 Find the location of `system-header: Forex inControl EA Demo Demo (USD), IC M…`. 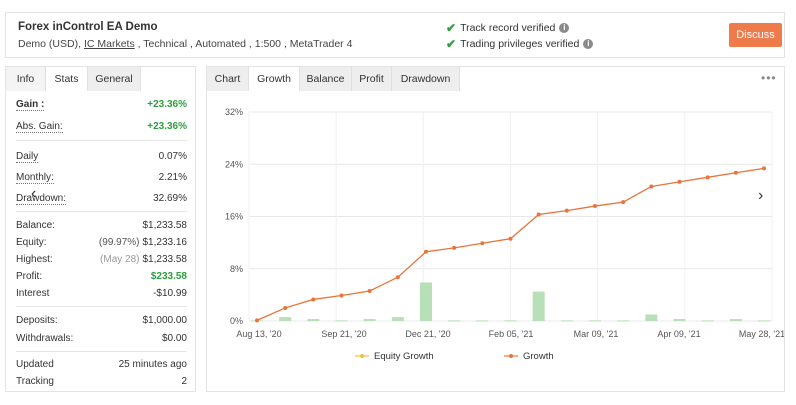

system-header: Forex inControl EA Demo Demo (USD), IC M… is located at coordinates (395, 35).